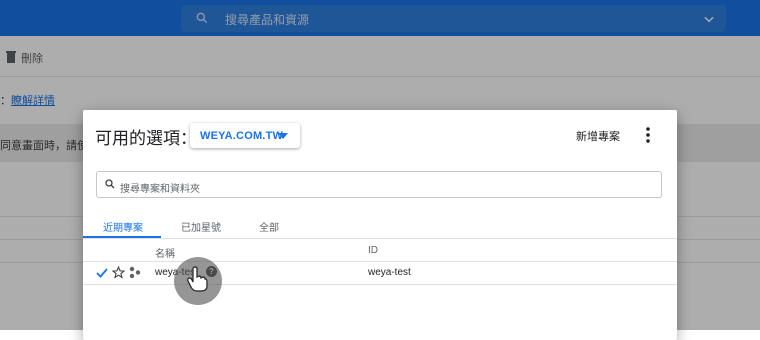 This screenshot has height=340, width=760. Describe the element at coordinates (123, 226) in the screenshot. I see `tab-recent-projects: 近期專案` at that location.